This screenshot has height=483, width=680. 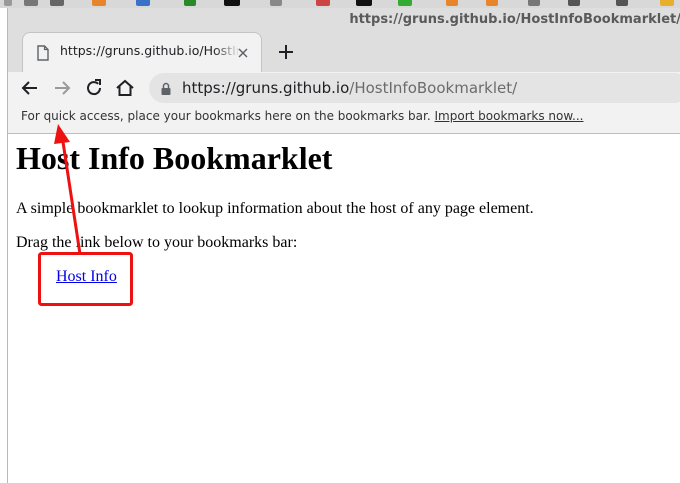 What do you see at coordinates (243, 53) in the screenshot?
I see `close-icon` at bounding box center [243, 53].